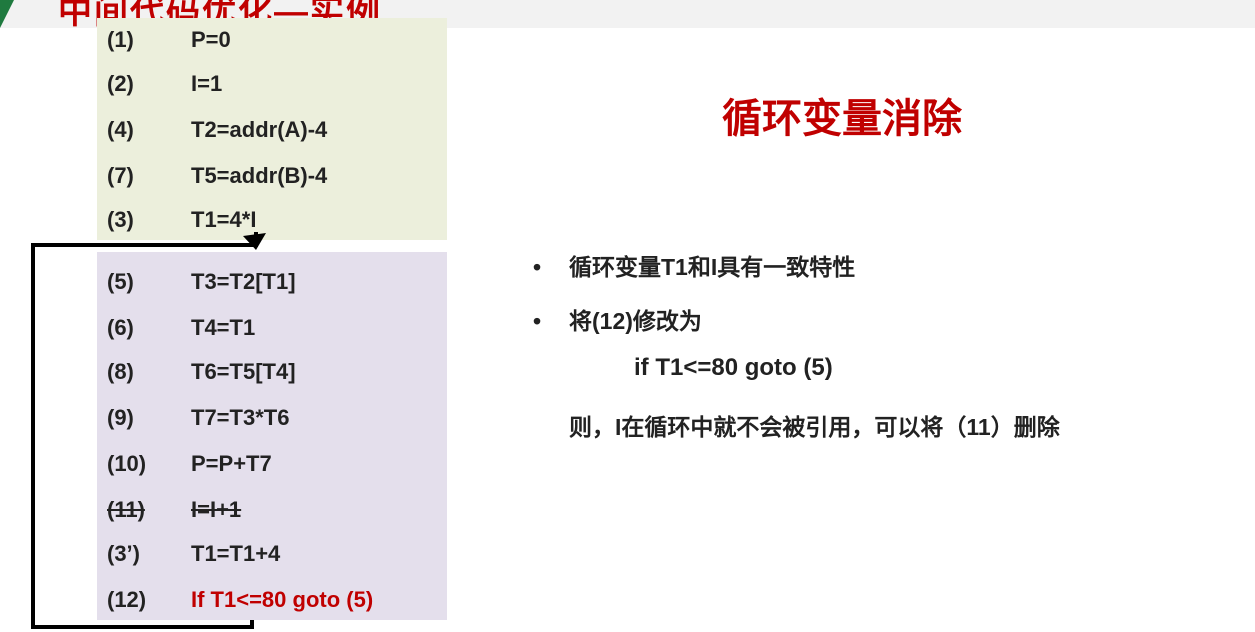 The height and width of the screenshot is (632, 1255). I want to click on arrowhead-icon, so click(254, 241).